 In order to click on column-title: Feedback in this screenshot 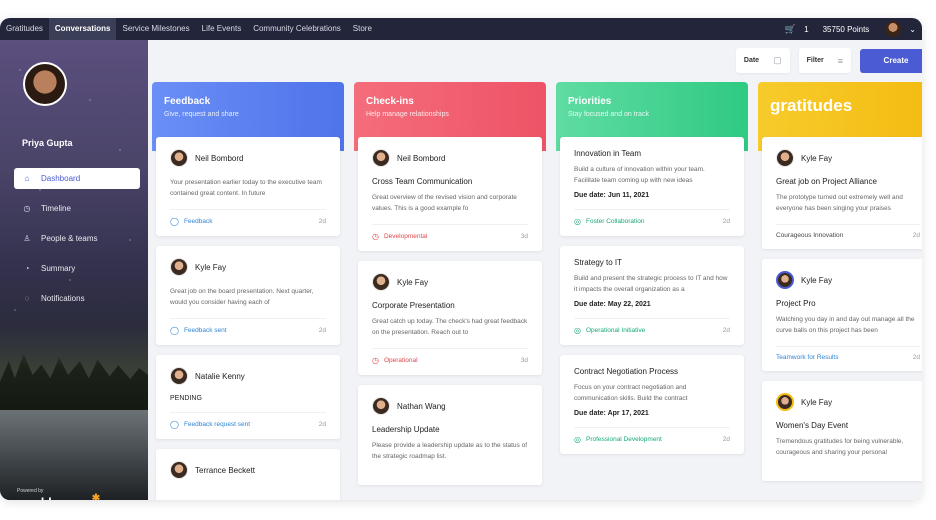, I will do `click(187, 101)`.